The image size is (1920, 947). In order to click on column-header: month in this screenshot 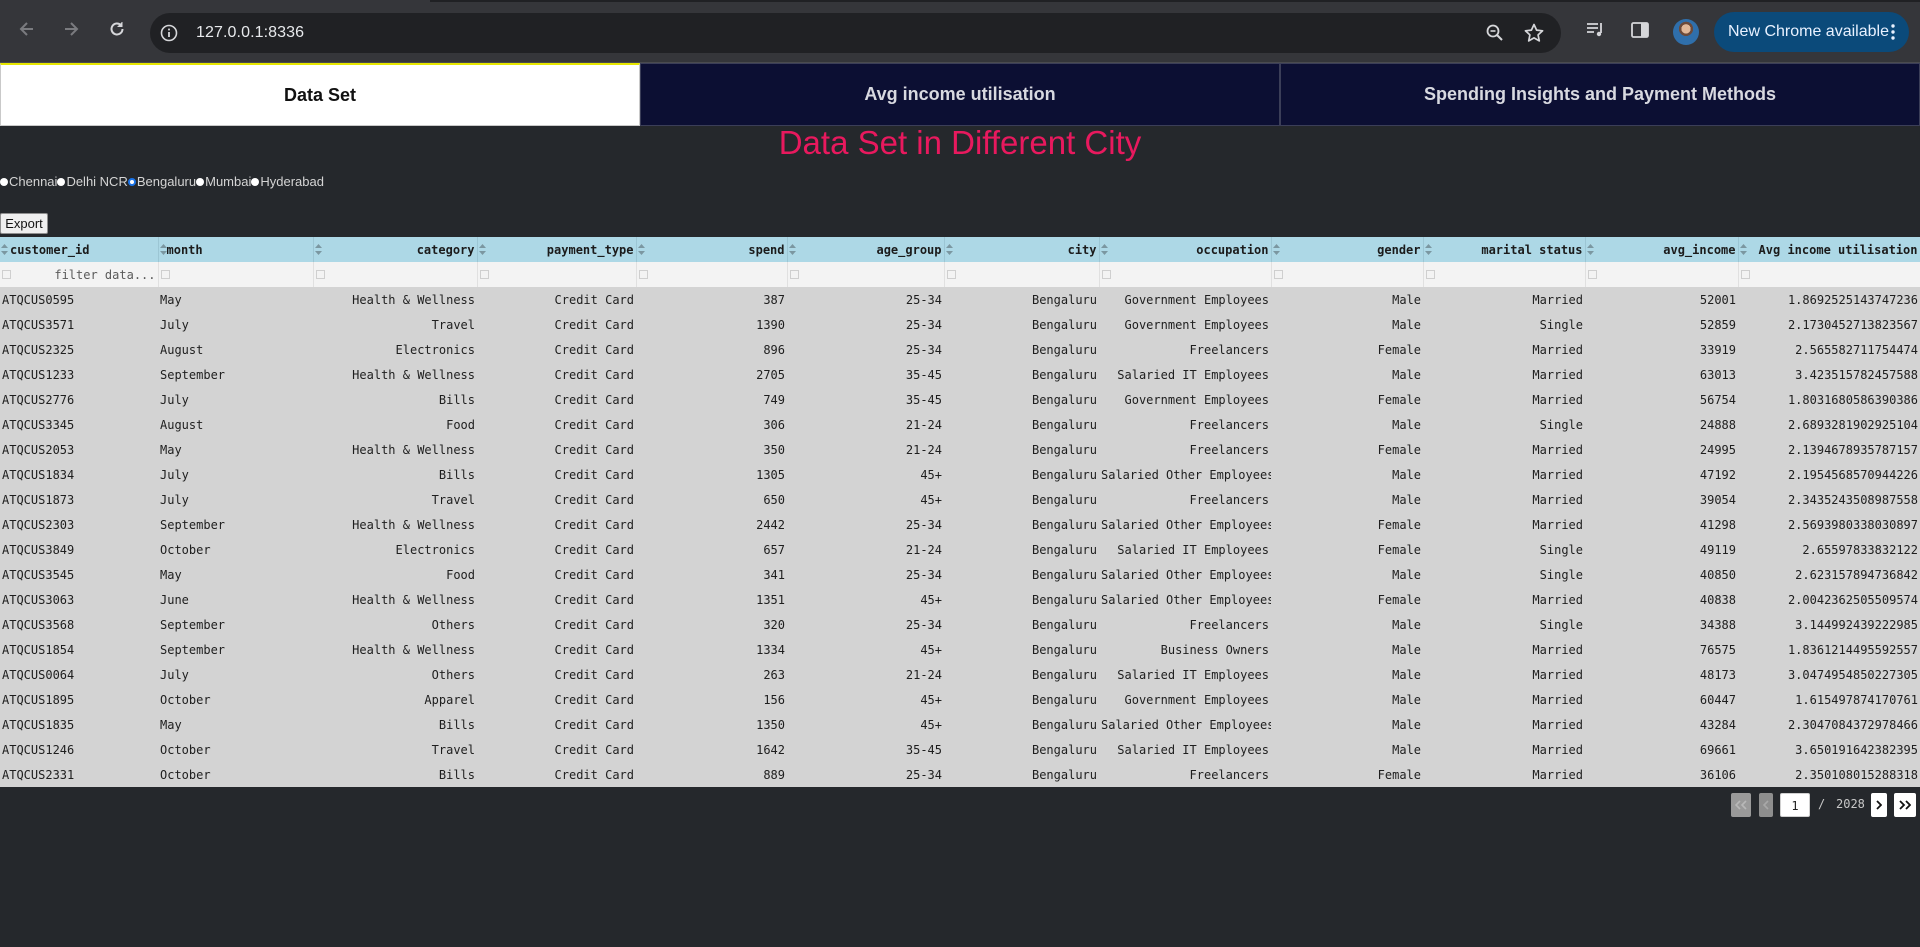, I will do `click(236, 249)`.